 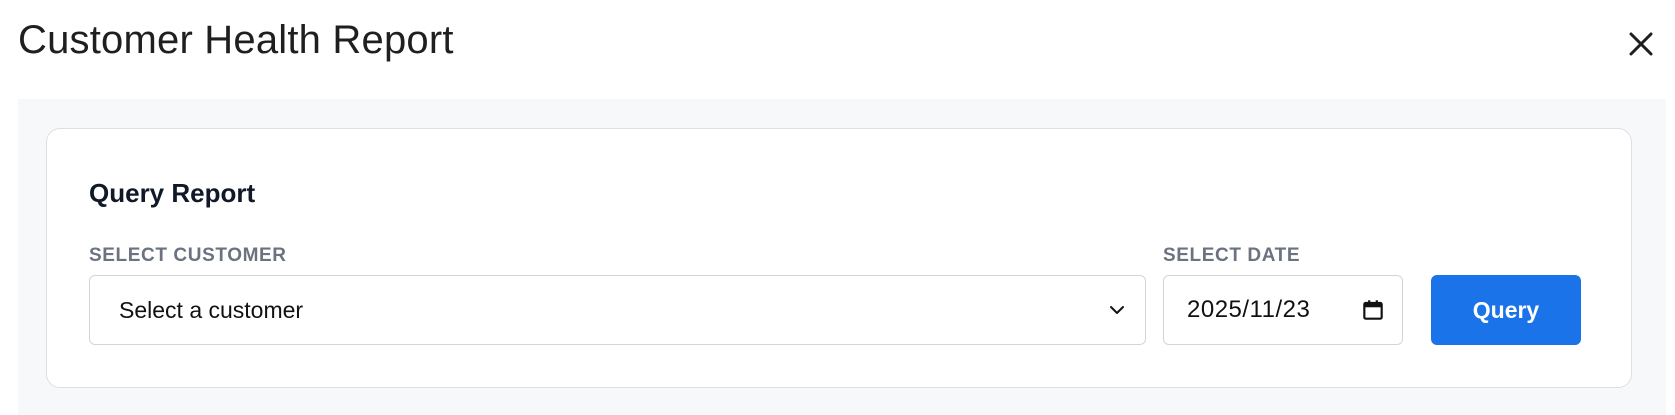 I want to click on date-value: 2025/11/23, so click(x=1249, y=309).